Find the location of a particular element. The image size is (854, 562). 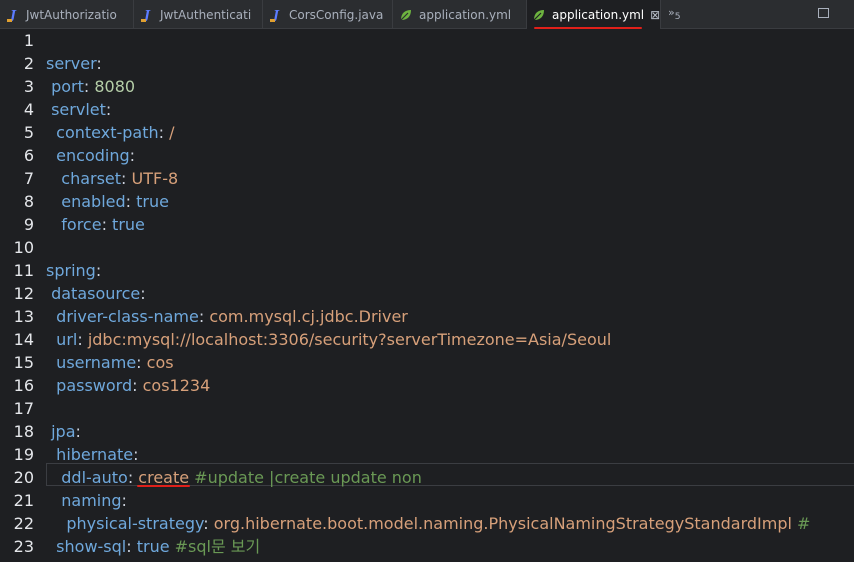

code-text: hibernate: is located at coordinates (92, 454).